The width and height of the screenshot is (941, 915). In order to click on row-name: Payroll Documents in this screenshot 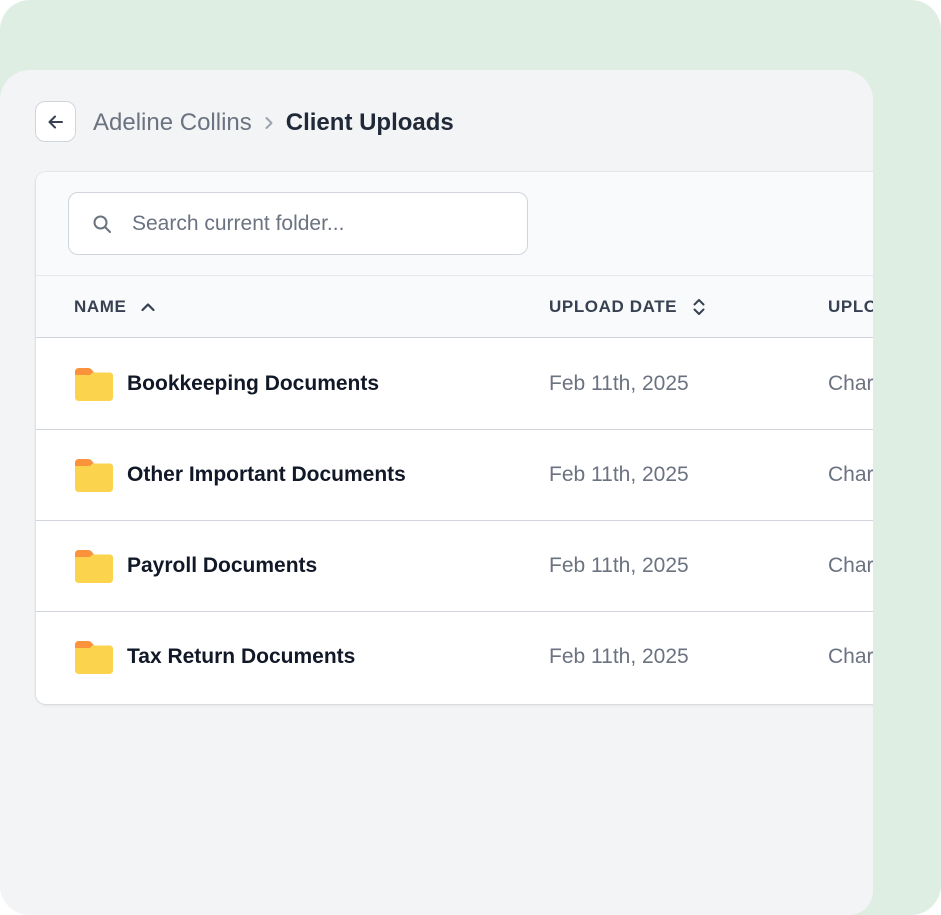, I will do `click(222, 565)`.